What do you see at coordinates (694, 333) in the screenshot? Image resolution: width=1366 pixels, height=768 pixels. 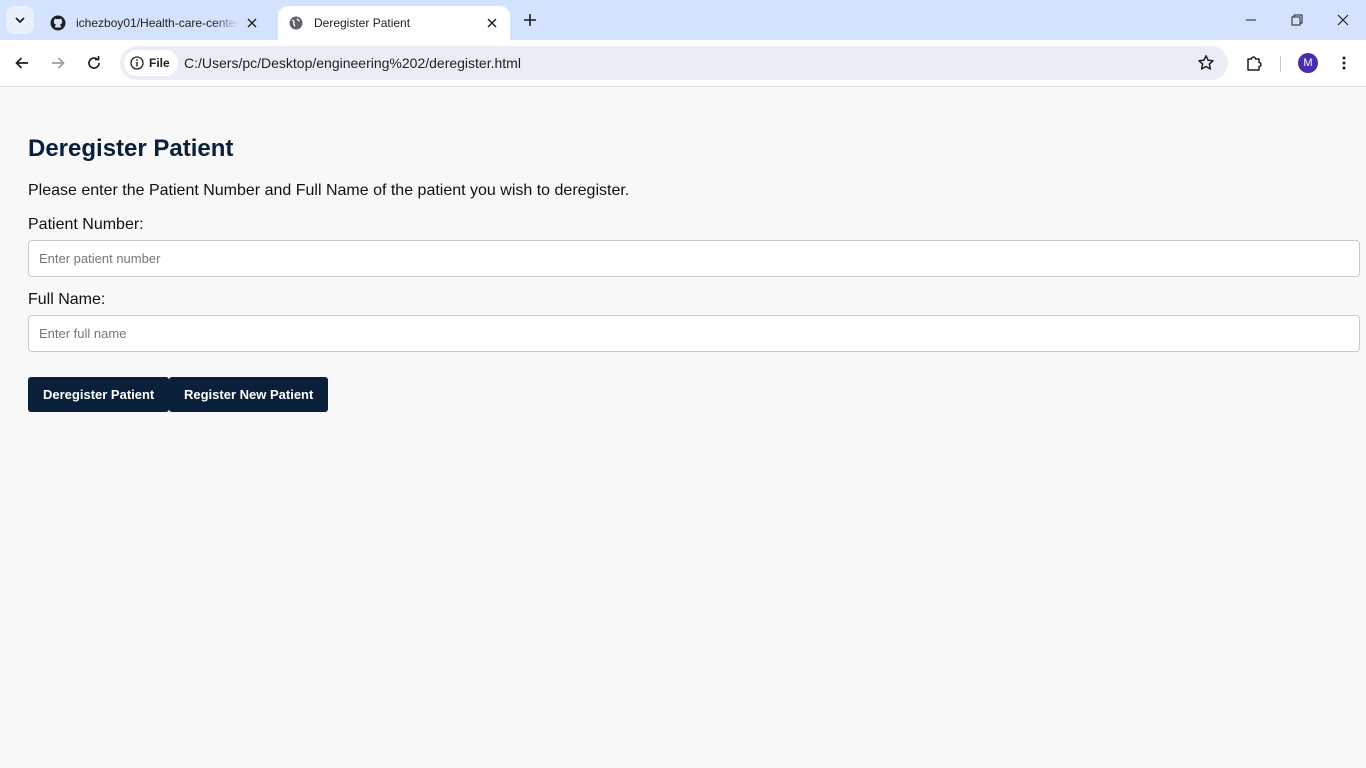 I see `full-name-input` at bounding box center [694, 333].